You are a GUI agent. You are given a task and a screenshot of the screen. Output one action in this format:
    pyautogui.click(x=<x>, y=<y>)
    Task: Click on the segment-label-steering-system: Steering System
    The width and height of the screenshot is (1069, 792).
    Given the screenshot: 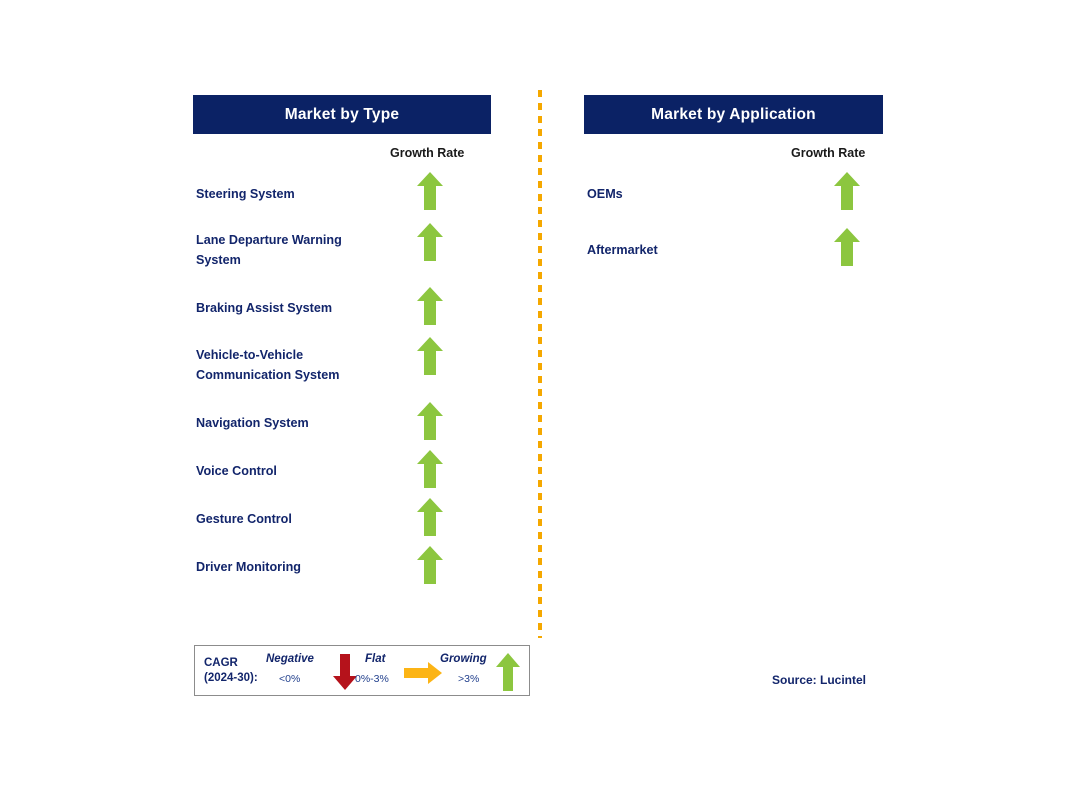 What is the action you would take?
    pyautogui.click(x=245, y=194)
    